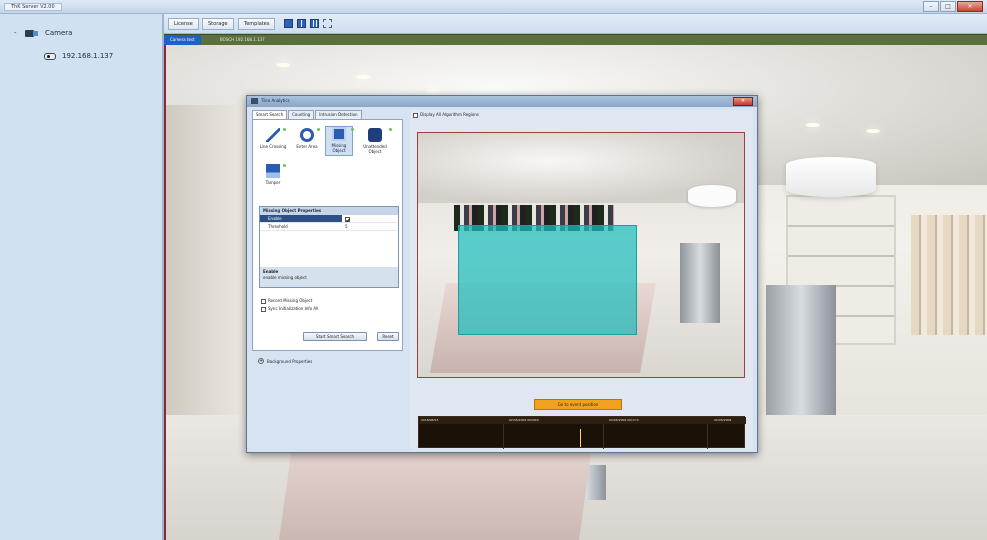 Image resolution: width=987 pixels, height=540 pixels. Describe the element at coordinates (50, 56) in the screenshot. I see `camera-icon` at that location.